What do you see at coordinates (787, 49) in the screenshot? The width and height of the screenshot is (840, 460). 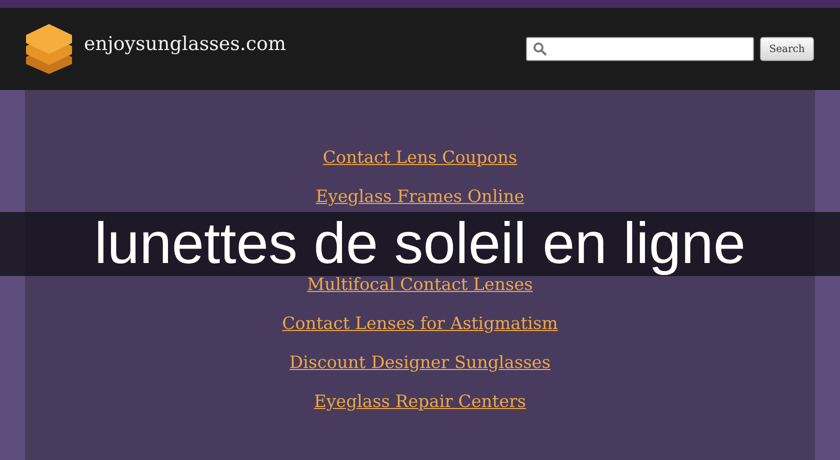 I see `search-button: Search` at bounding box center [787, 49].